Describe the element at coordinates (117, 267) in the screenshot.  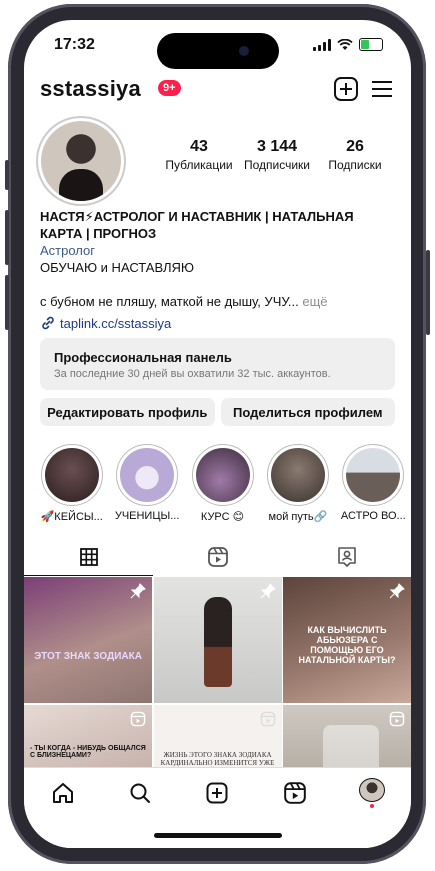
I see `bio-line-1: ОБУЧАЮ и НАСТАВЛЯЮ` at that location.